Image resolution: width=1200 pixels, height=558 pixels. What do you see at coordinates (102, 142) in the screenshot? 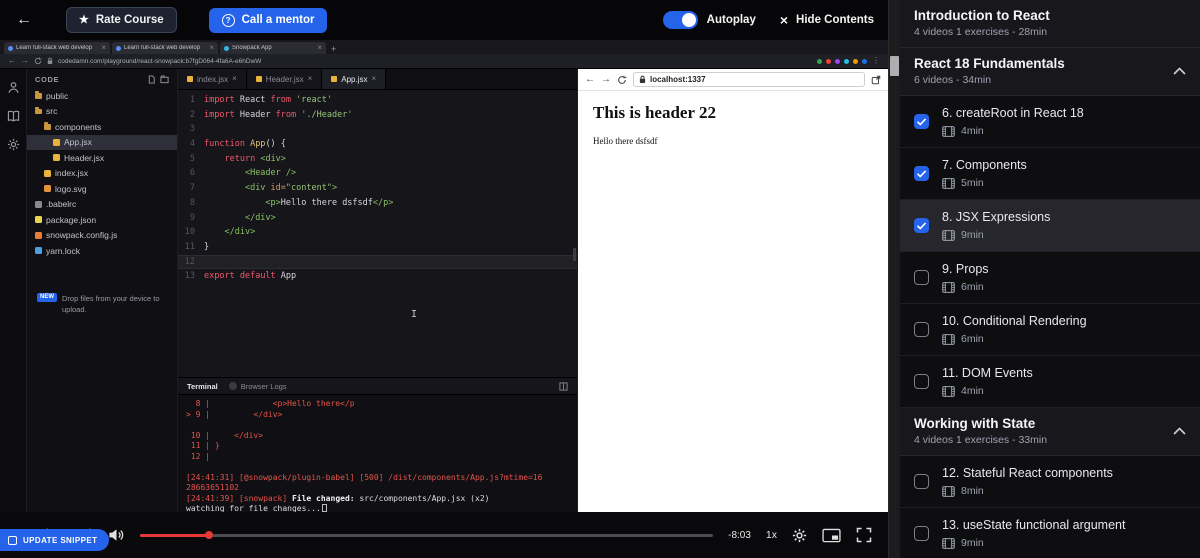
I see `file-item: App.jsx` at bounding box center [102, 142].